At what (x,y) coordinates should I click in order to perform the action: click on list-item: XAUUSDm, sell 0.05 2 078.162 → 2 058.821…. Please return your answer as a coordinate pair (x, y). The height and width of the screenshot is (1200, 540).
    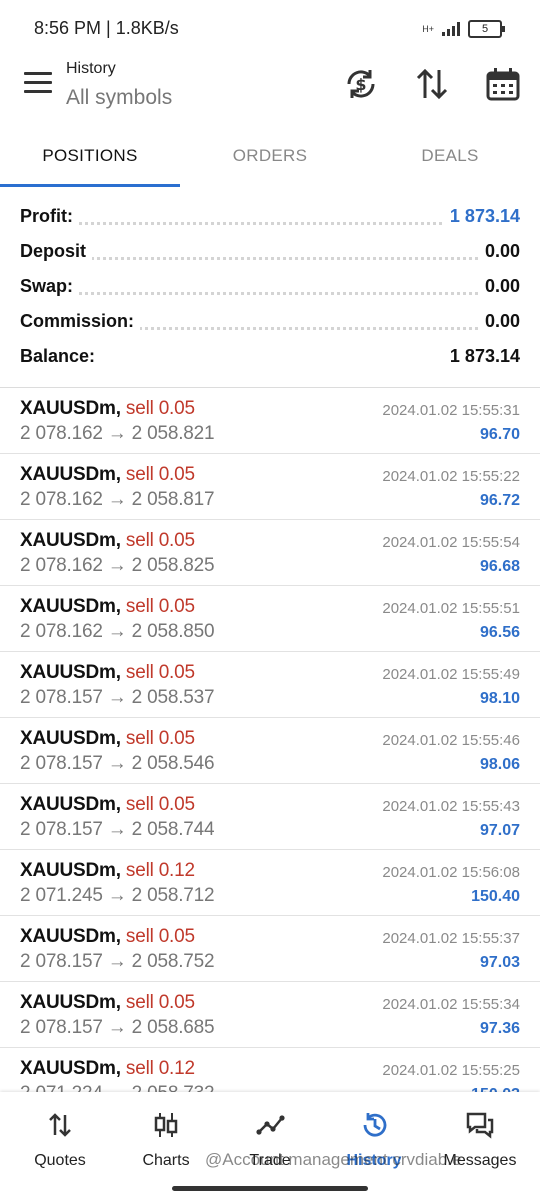
    Looking at the image, I should click on (270, 421).